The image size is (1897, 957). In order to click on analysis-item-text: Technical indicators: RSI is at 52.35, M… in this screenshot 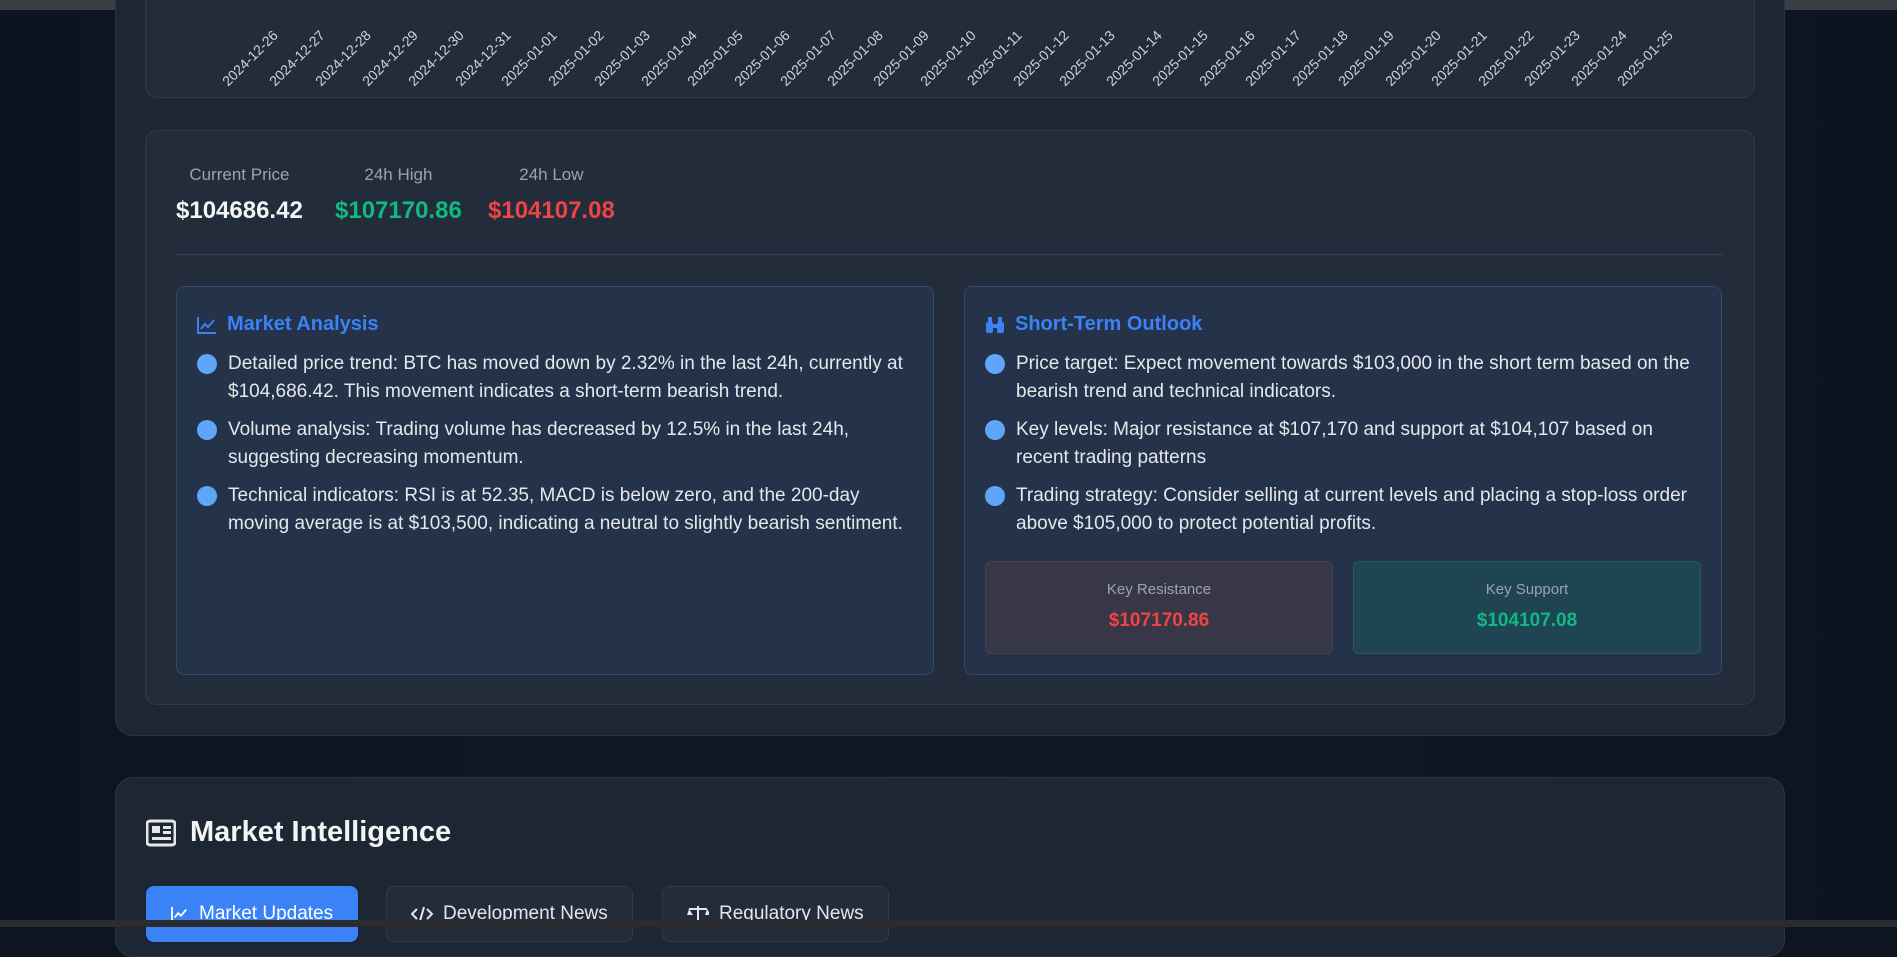, I will do `click(565, 509)`.